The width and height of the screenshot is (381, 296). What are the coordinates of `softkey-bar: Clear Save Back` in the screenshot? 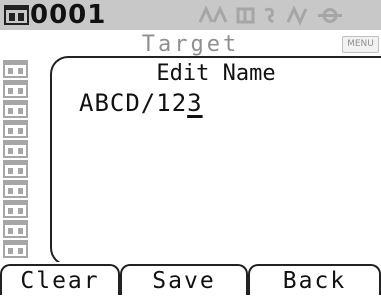 It's located at (190, 278).